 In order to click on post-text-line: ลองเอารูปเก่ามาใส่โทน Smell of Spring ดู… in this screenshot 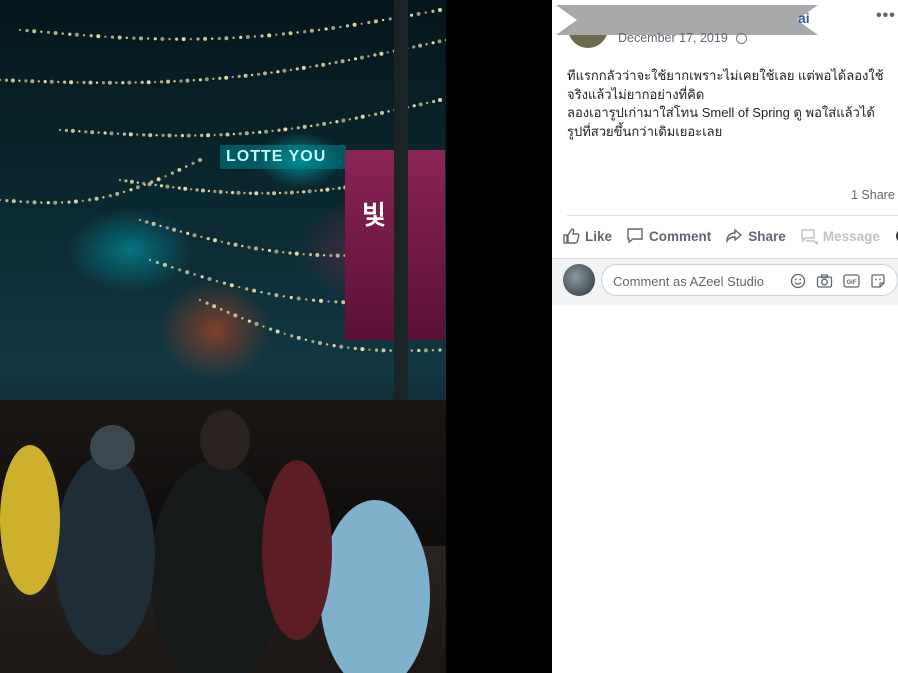, I will do `click(721, 112)`.